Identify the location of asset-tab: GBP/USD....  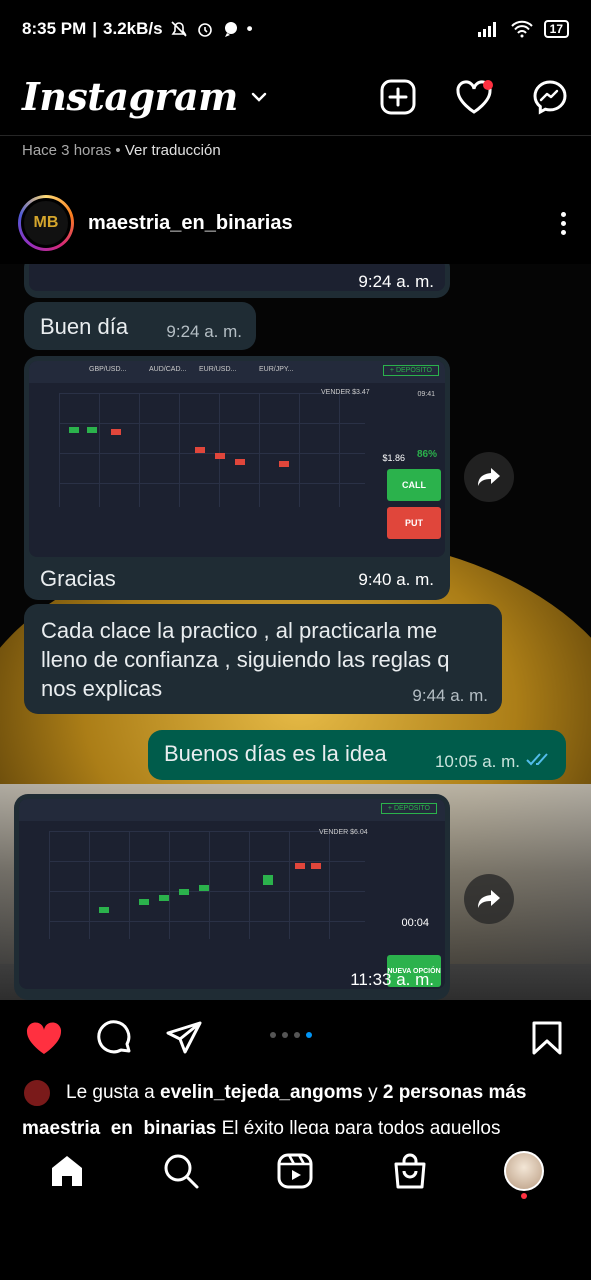
(108, 369).